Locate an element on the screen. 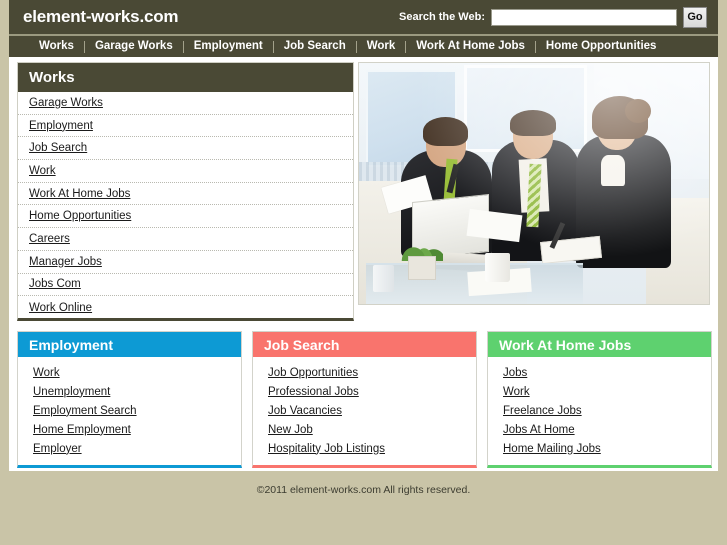 The width and height of the screenshot is (727, 545). sidebar-link-job-search: Job Search is located at coordinates (58, 148).